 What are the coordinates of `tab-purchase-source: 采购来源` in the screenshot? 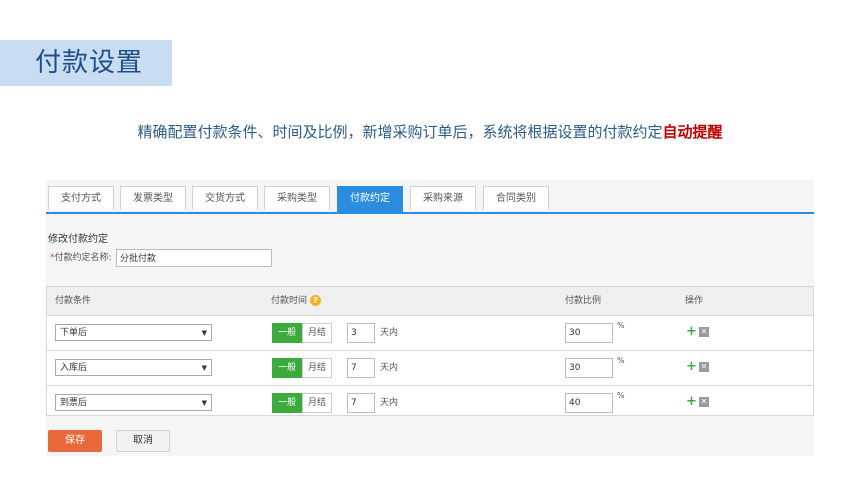 It's located at (443, 198).